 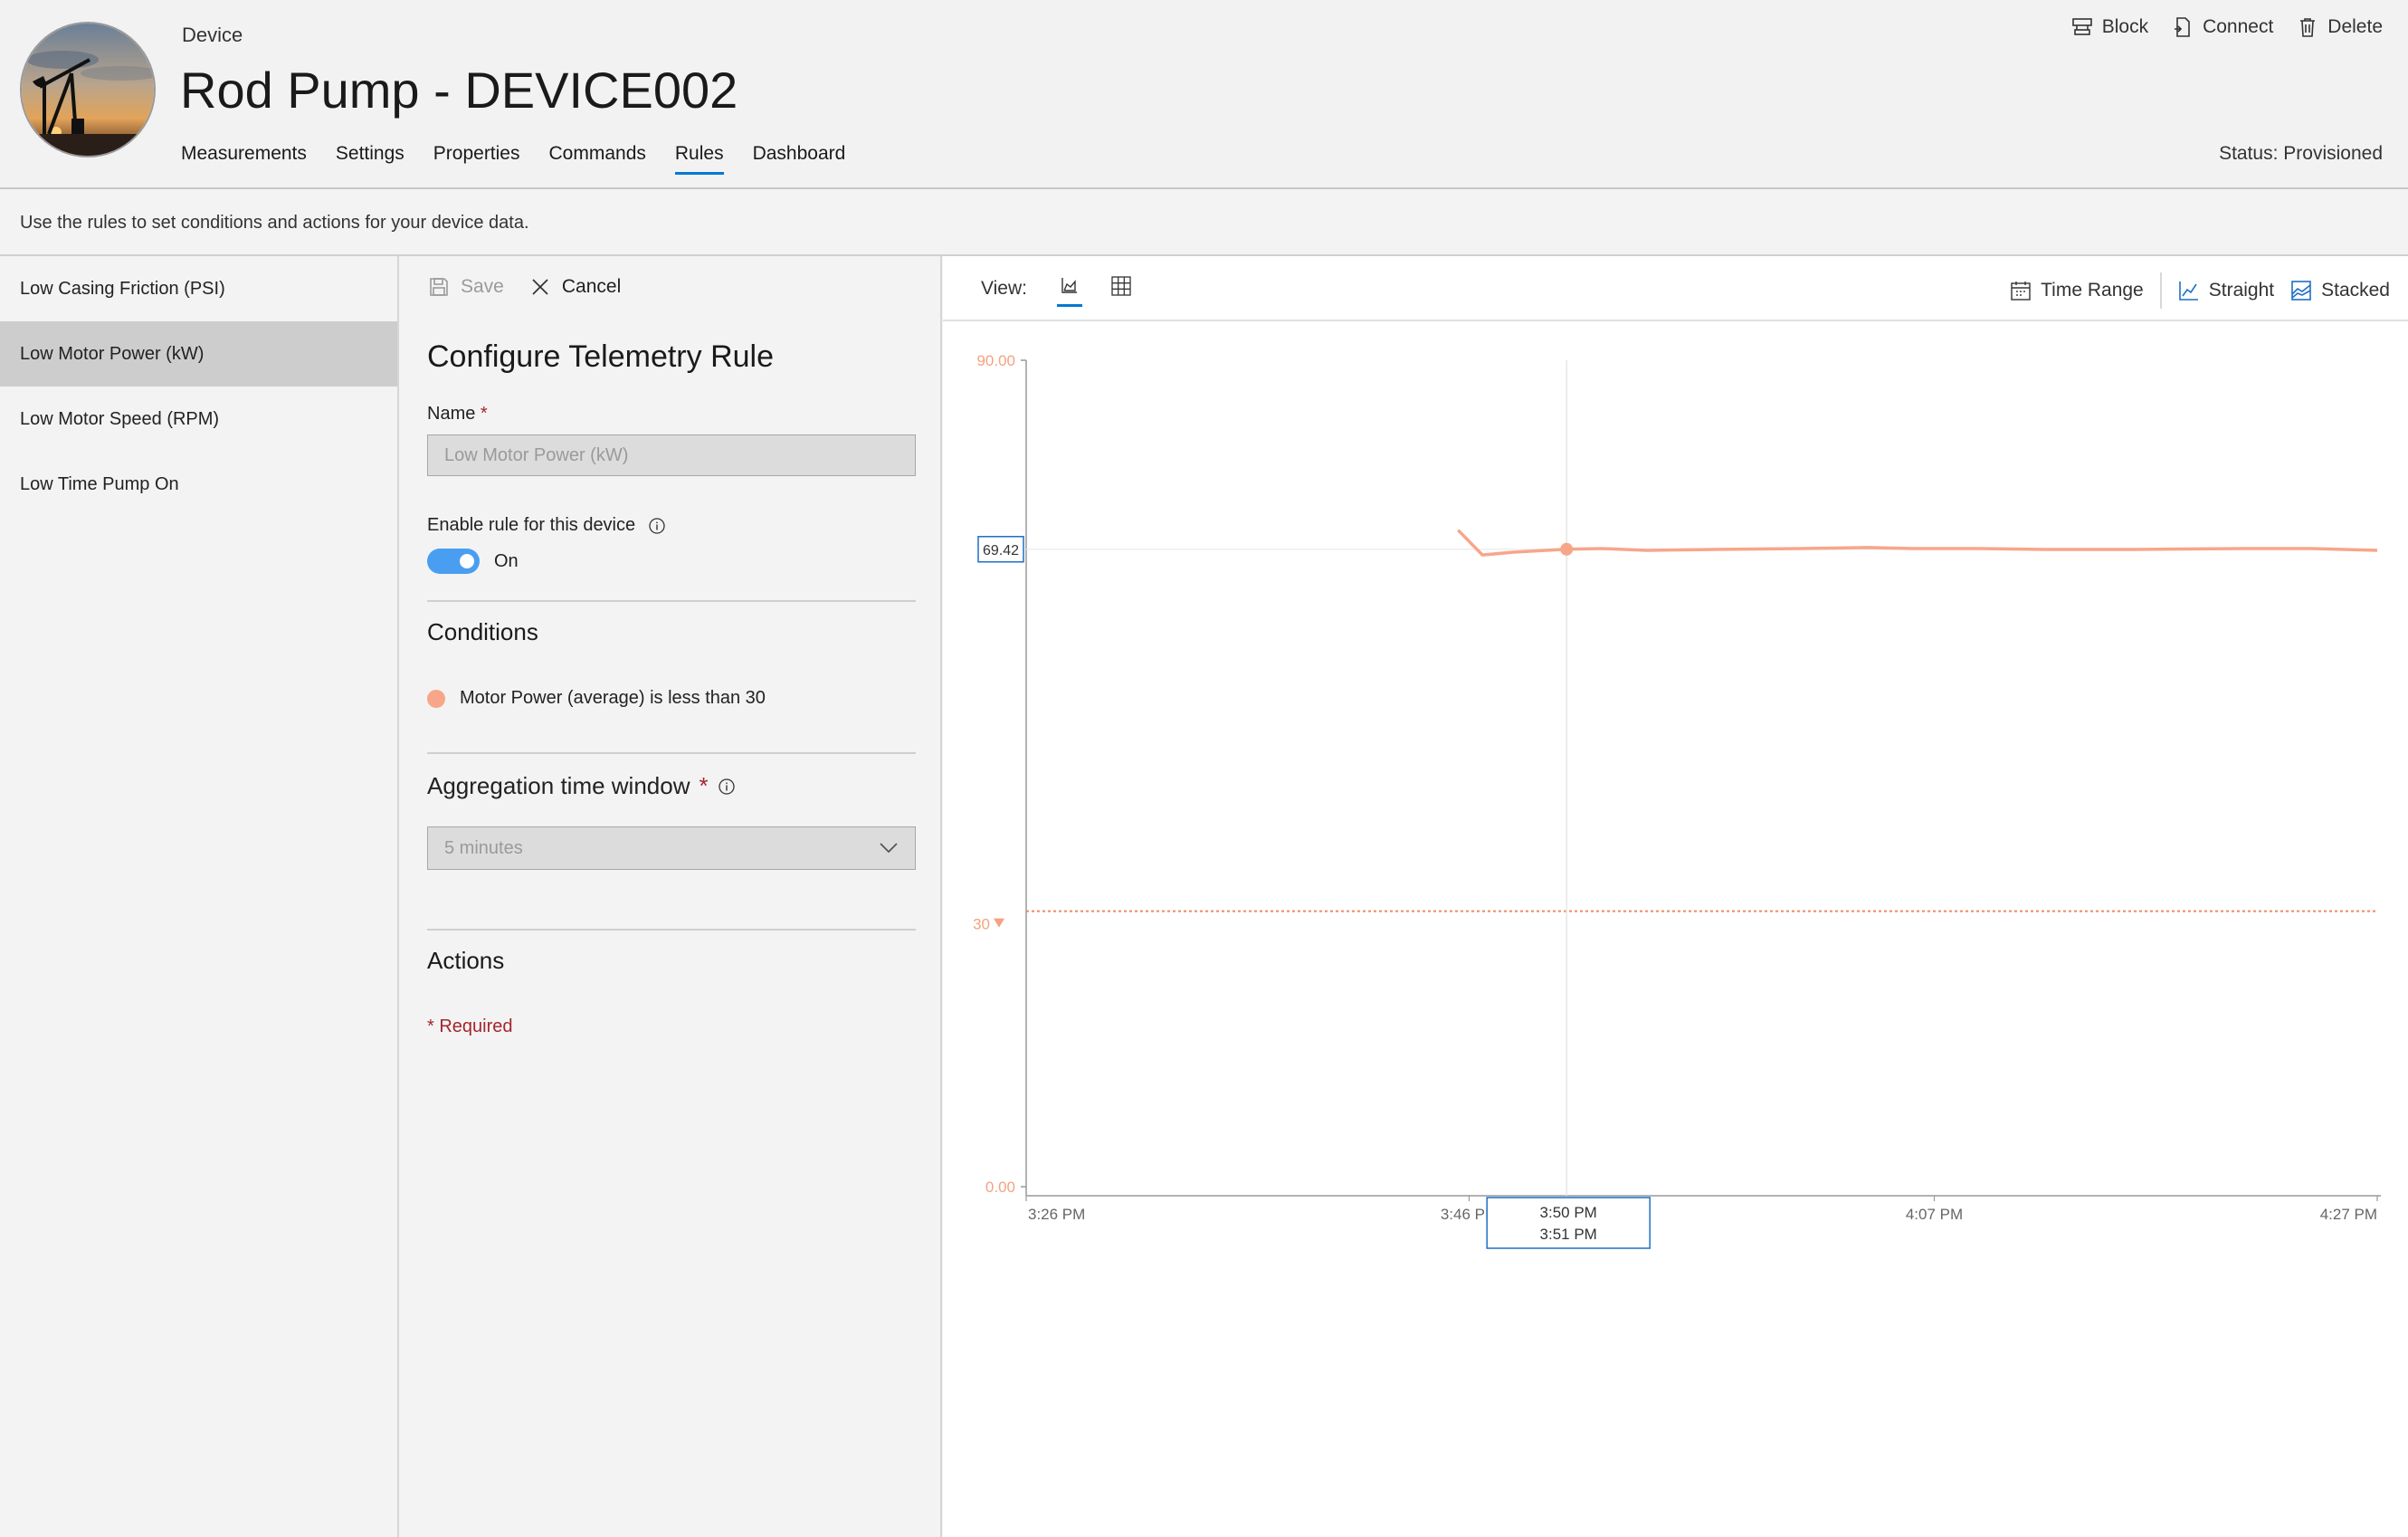 I want to click on enable-toggle-row: On, so click(x=473, y=561).